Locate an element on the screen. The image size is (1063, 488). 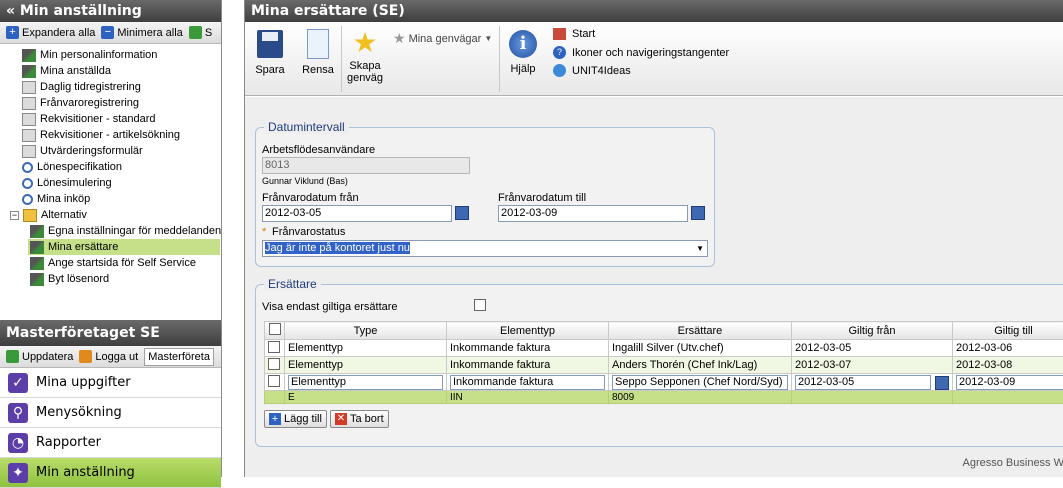
tree-item-notification-settings: Egna inställningar för meddelanden is located at coordinates (110, 231).